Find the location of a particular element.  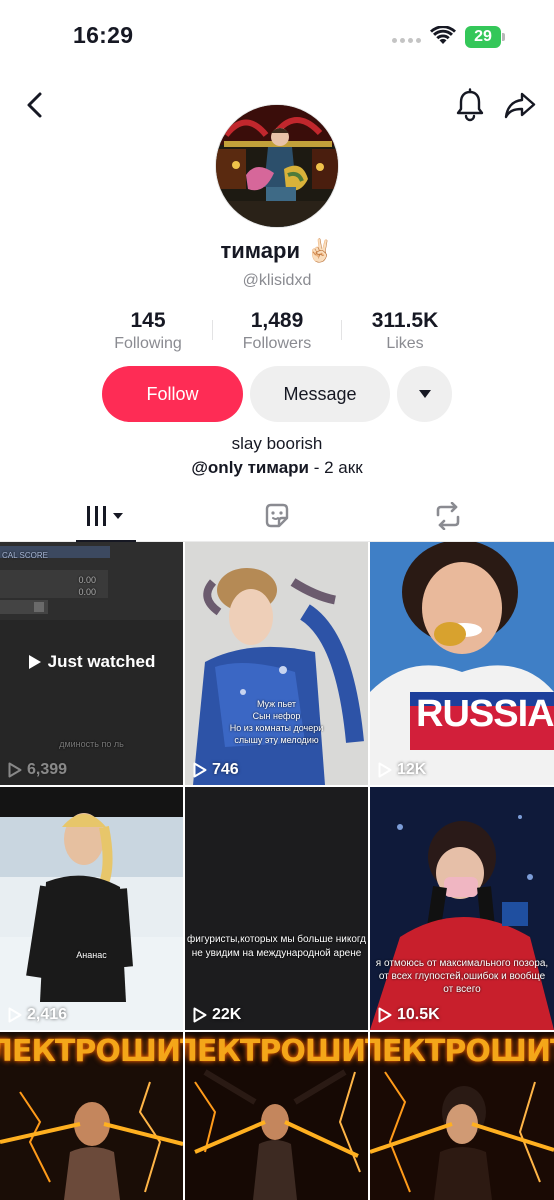

video-thumbnail: Ананас 2,416 is located at coordinates (91, 908).